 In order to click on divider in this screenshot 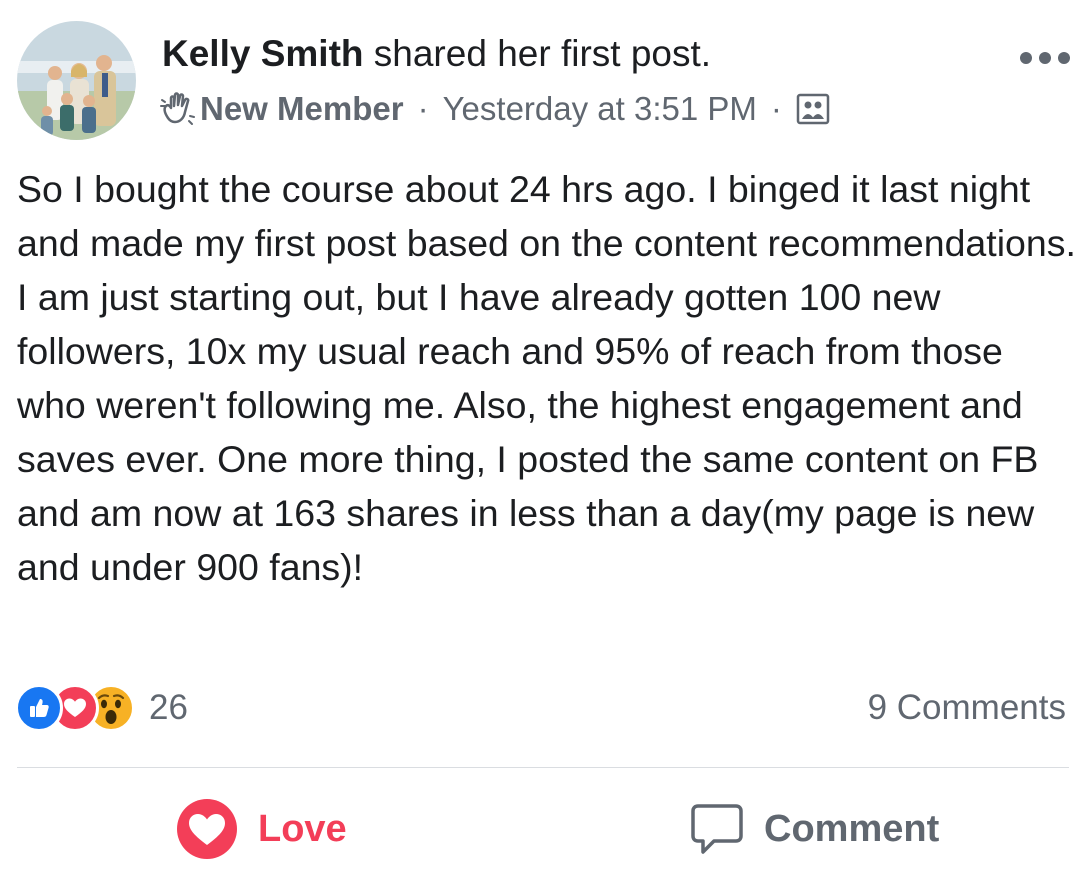, I will do `click(543, 767)`.